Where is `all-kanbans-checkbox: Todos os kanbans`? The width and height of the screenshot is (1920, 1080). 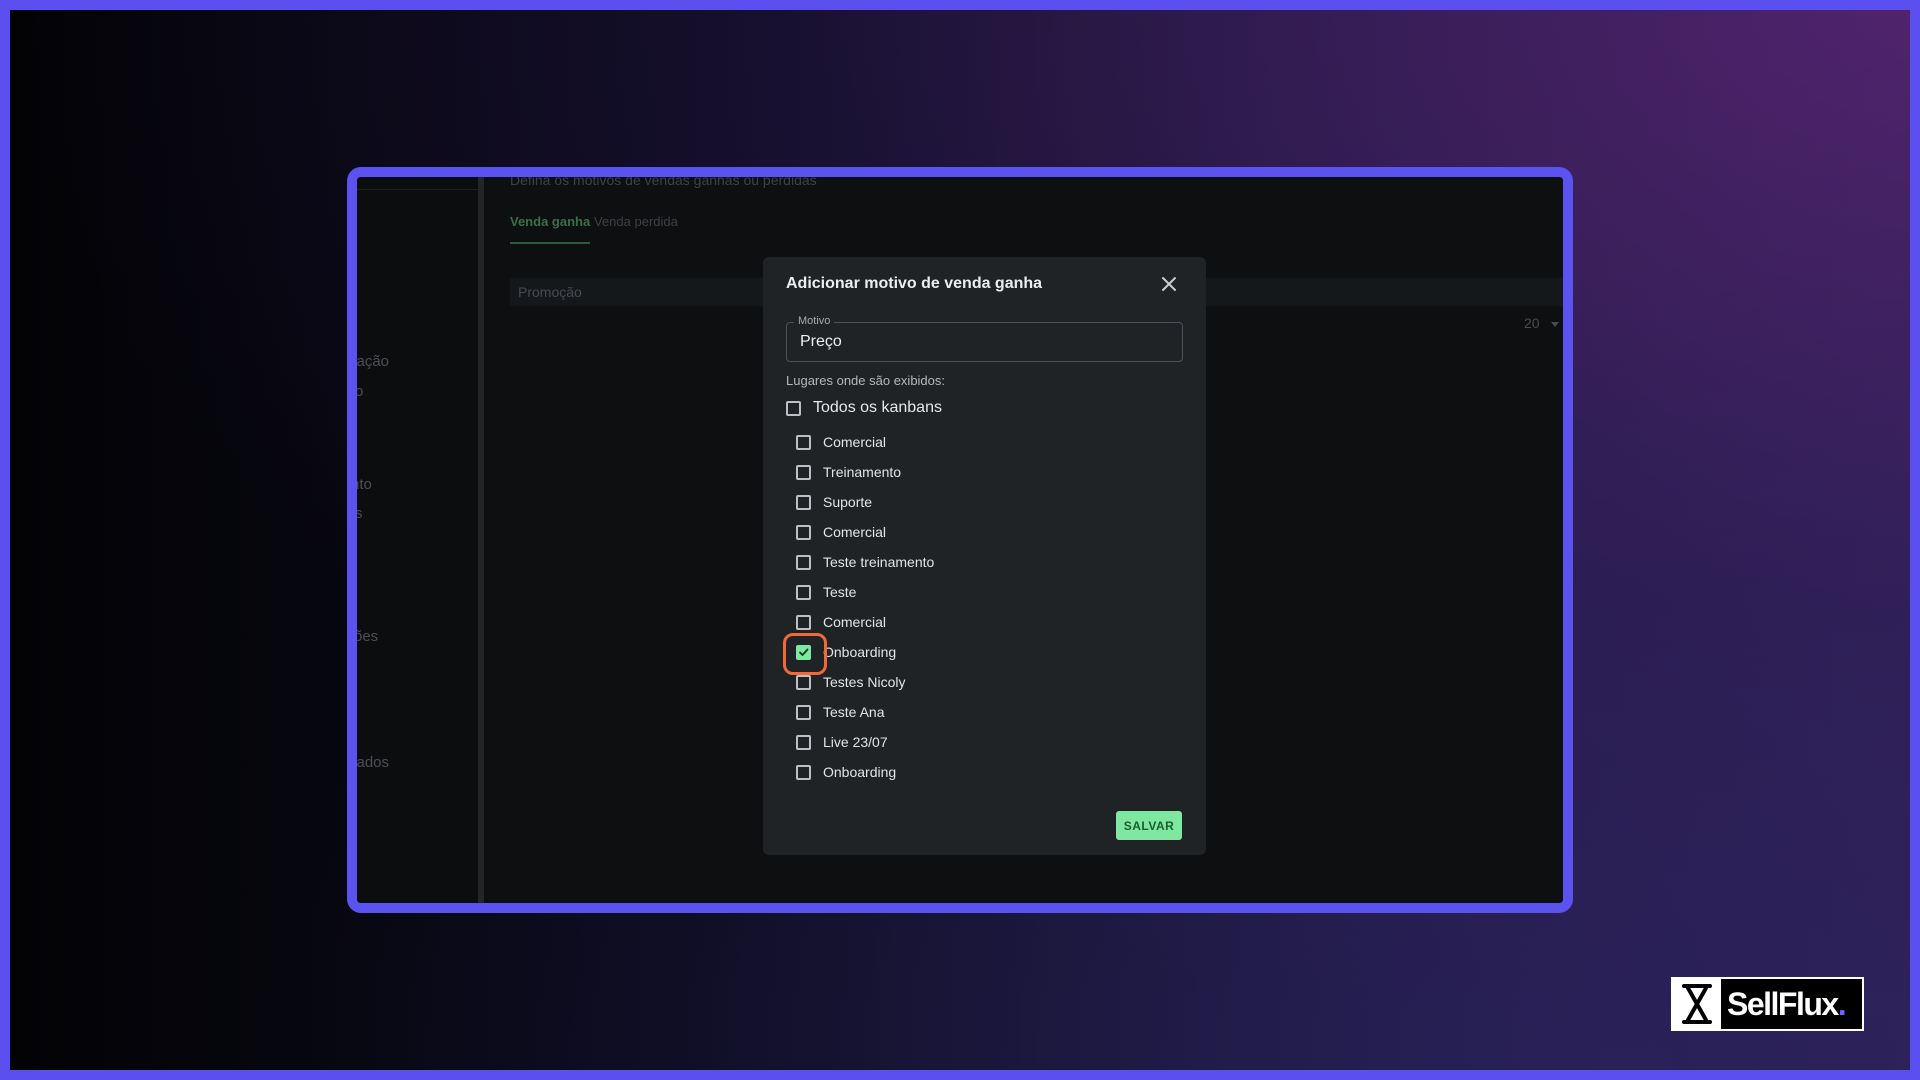 all-kanbans-checkbox: Todos os kanbans is located at coordinates (864, 408).